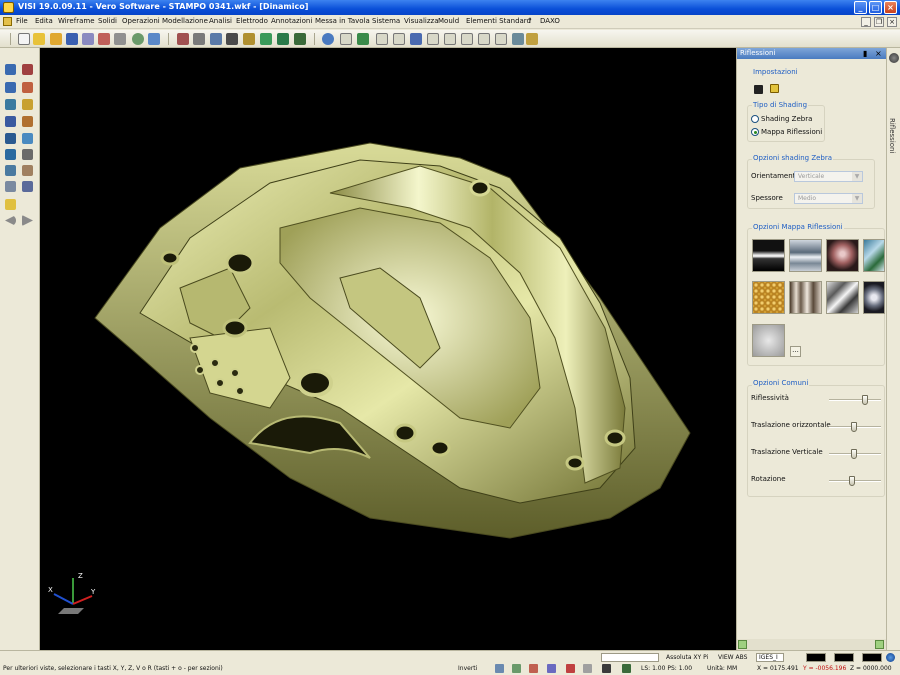 This screenshot has width=900, height=675. What do you see at coordinates (10, 170) in the screenshot?
I see `point-icon` at bounding box center [10, 170].